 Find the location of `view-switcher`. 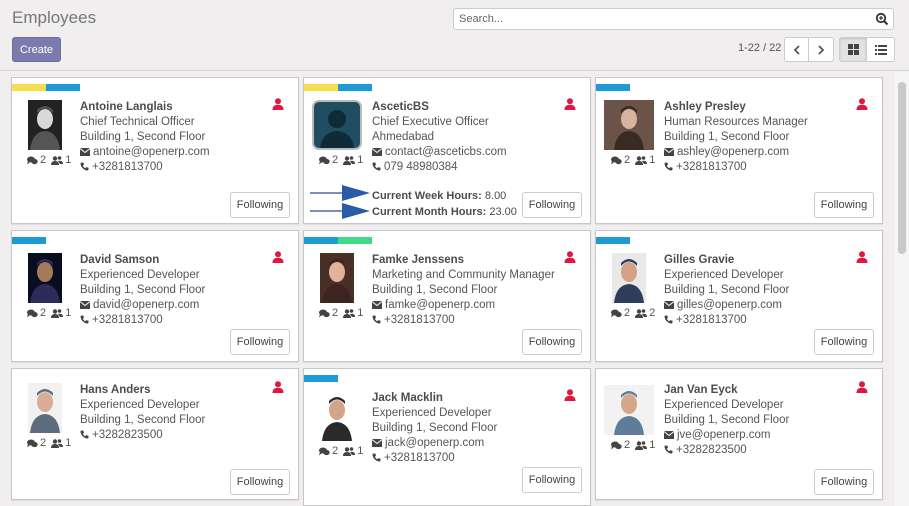

view-switcher is located at coordinates (867, 49).